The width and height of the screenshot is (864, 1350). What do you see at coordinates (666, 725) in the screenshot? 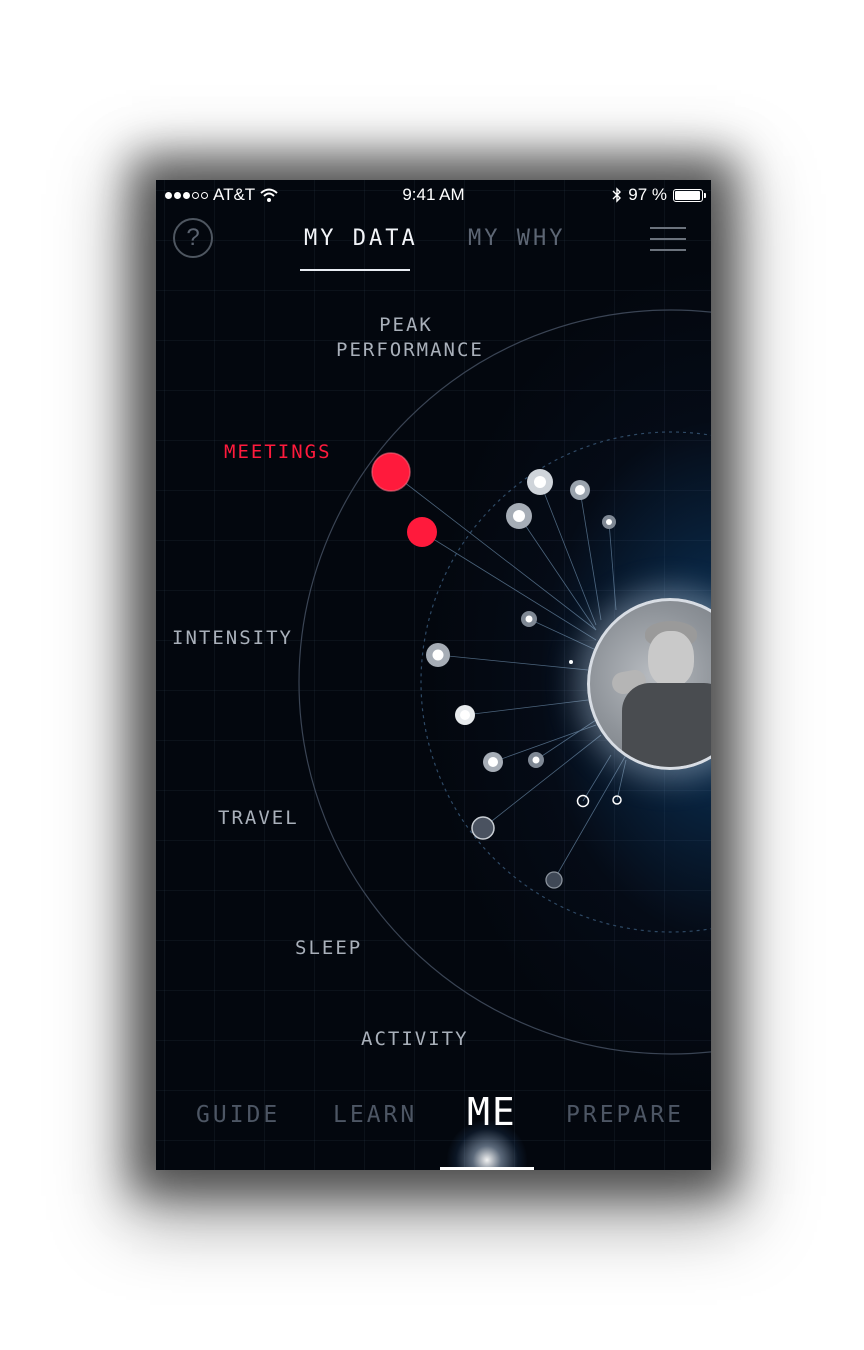
I see `photo-shirt` at bounding box center [666, 725].